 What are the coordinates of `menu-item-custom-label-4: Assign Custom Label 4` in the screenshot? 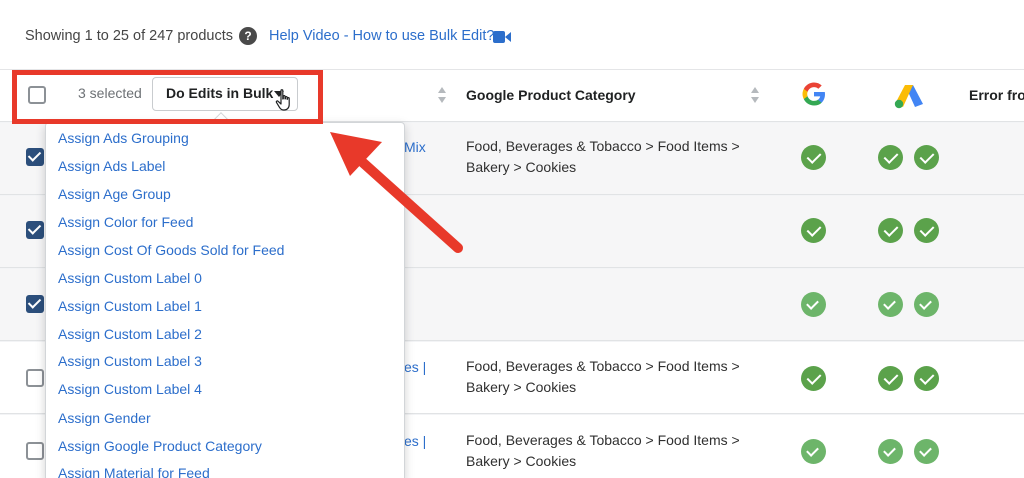 It's located at (130, 389).